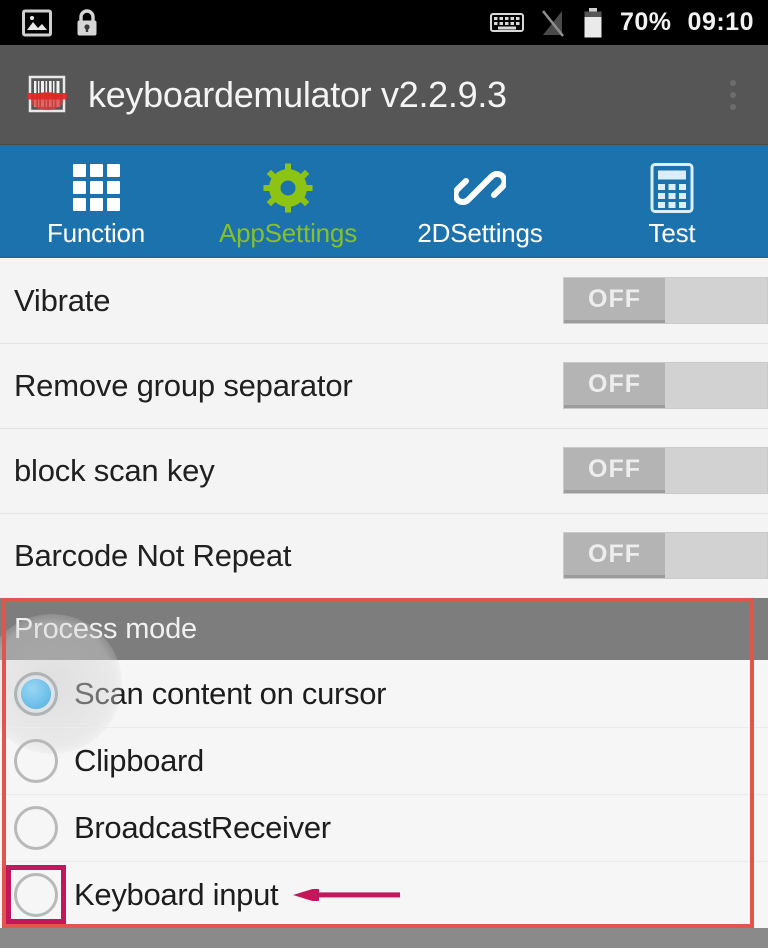  I want to click on status-bar-right-icons: 70% 09:10, so click(622, 23).